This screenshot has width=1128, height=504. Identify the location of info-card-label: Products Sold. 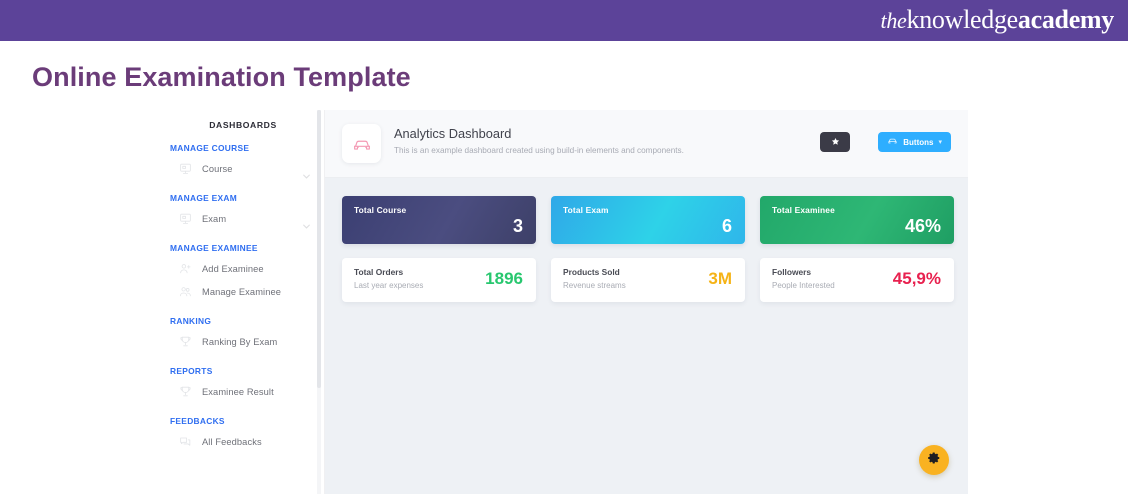
(591, 272).